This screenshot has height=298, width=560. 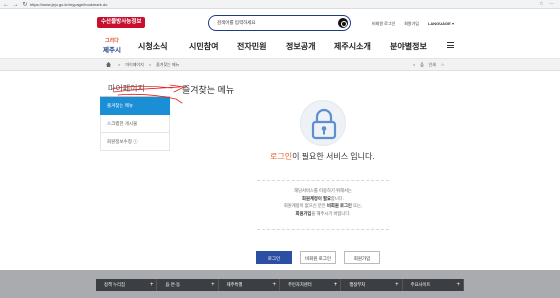 What do you see at coordinates (433, 285) in the screenshot?
I see `footer-link-major-sites: 주요사이트 +` at bounding box center [433, 285].